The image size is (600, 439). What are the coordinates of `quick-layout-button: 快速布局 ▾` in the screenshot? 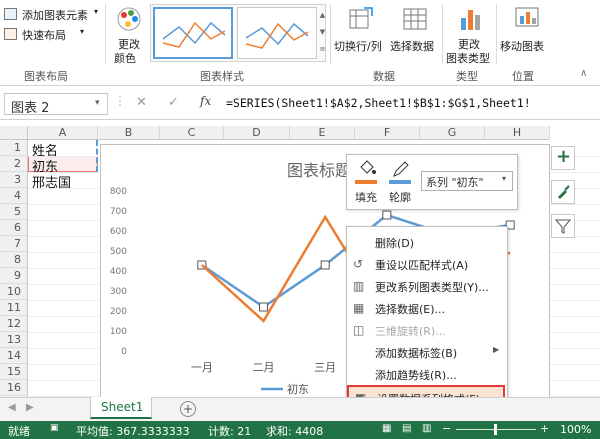 It's located at (54, 35).